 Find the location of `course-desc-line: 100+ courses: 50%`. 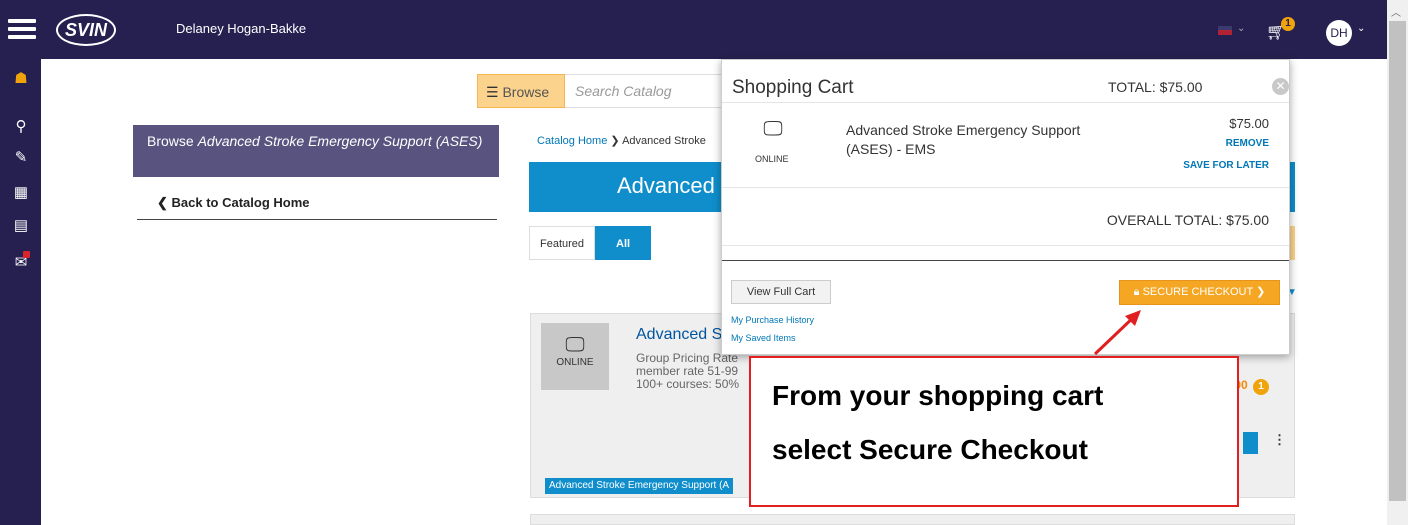

course-desc-line: 100+ courses: 50% is located at coordinates (688, 384).